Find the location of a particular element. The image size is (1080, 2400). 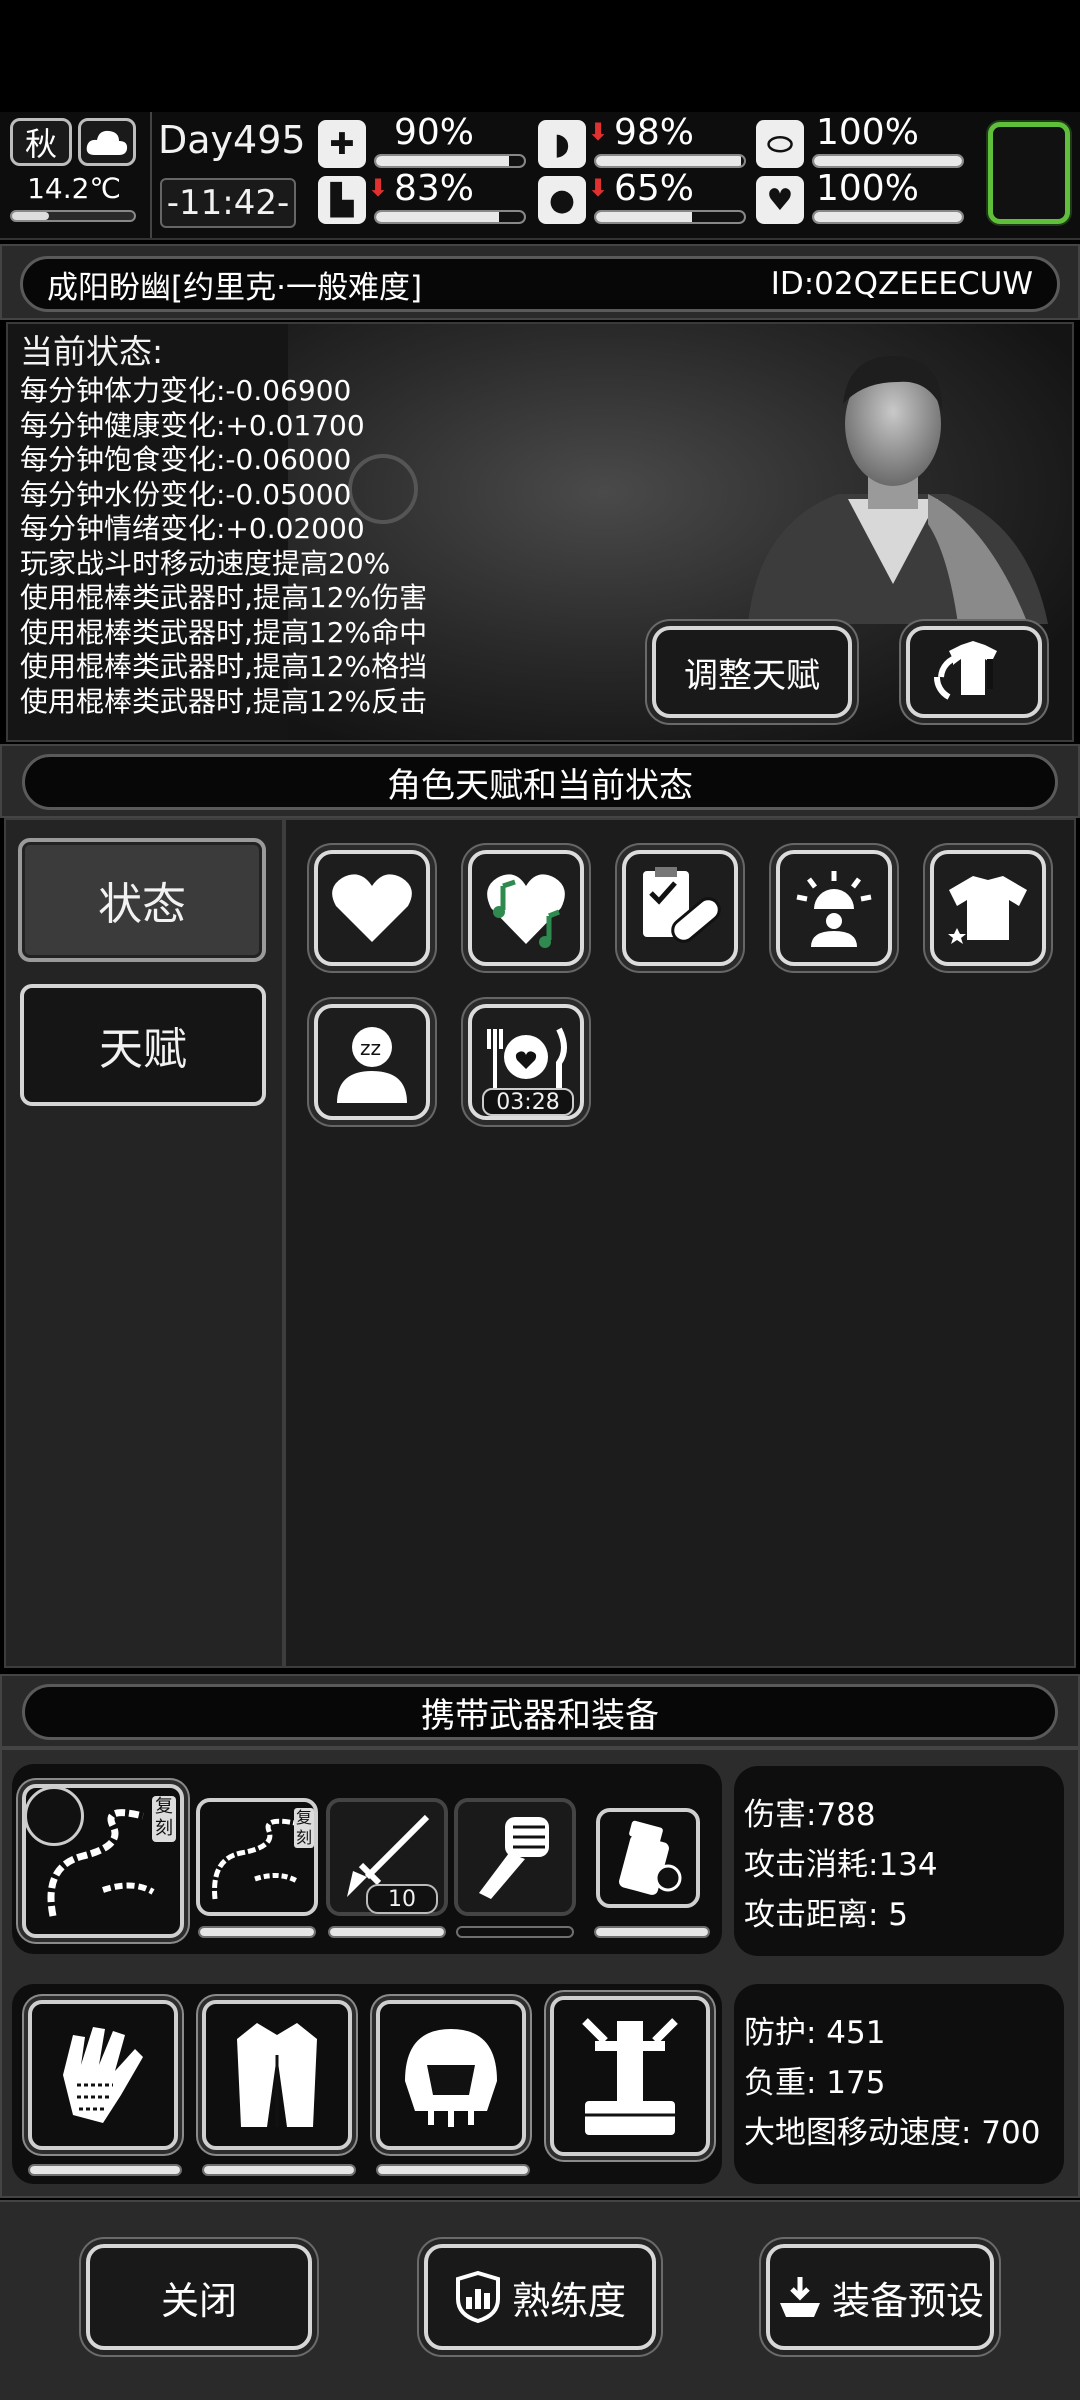

lighter-icon is located at coordinates (650, 1857).